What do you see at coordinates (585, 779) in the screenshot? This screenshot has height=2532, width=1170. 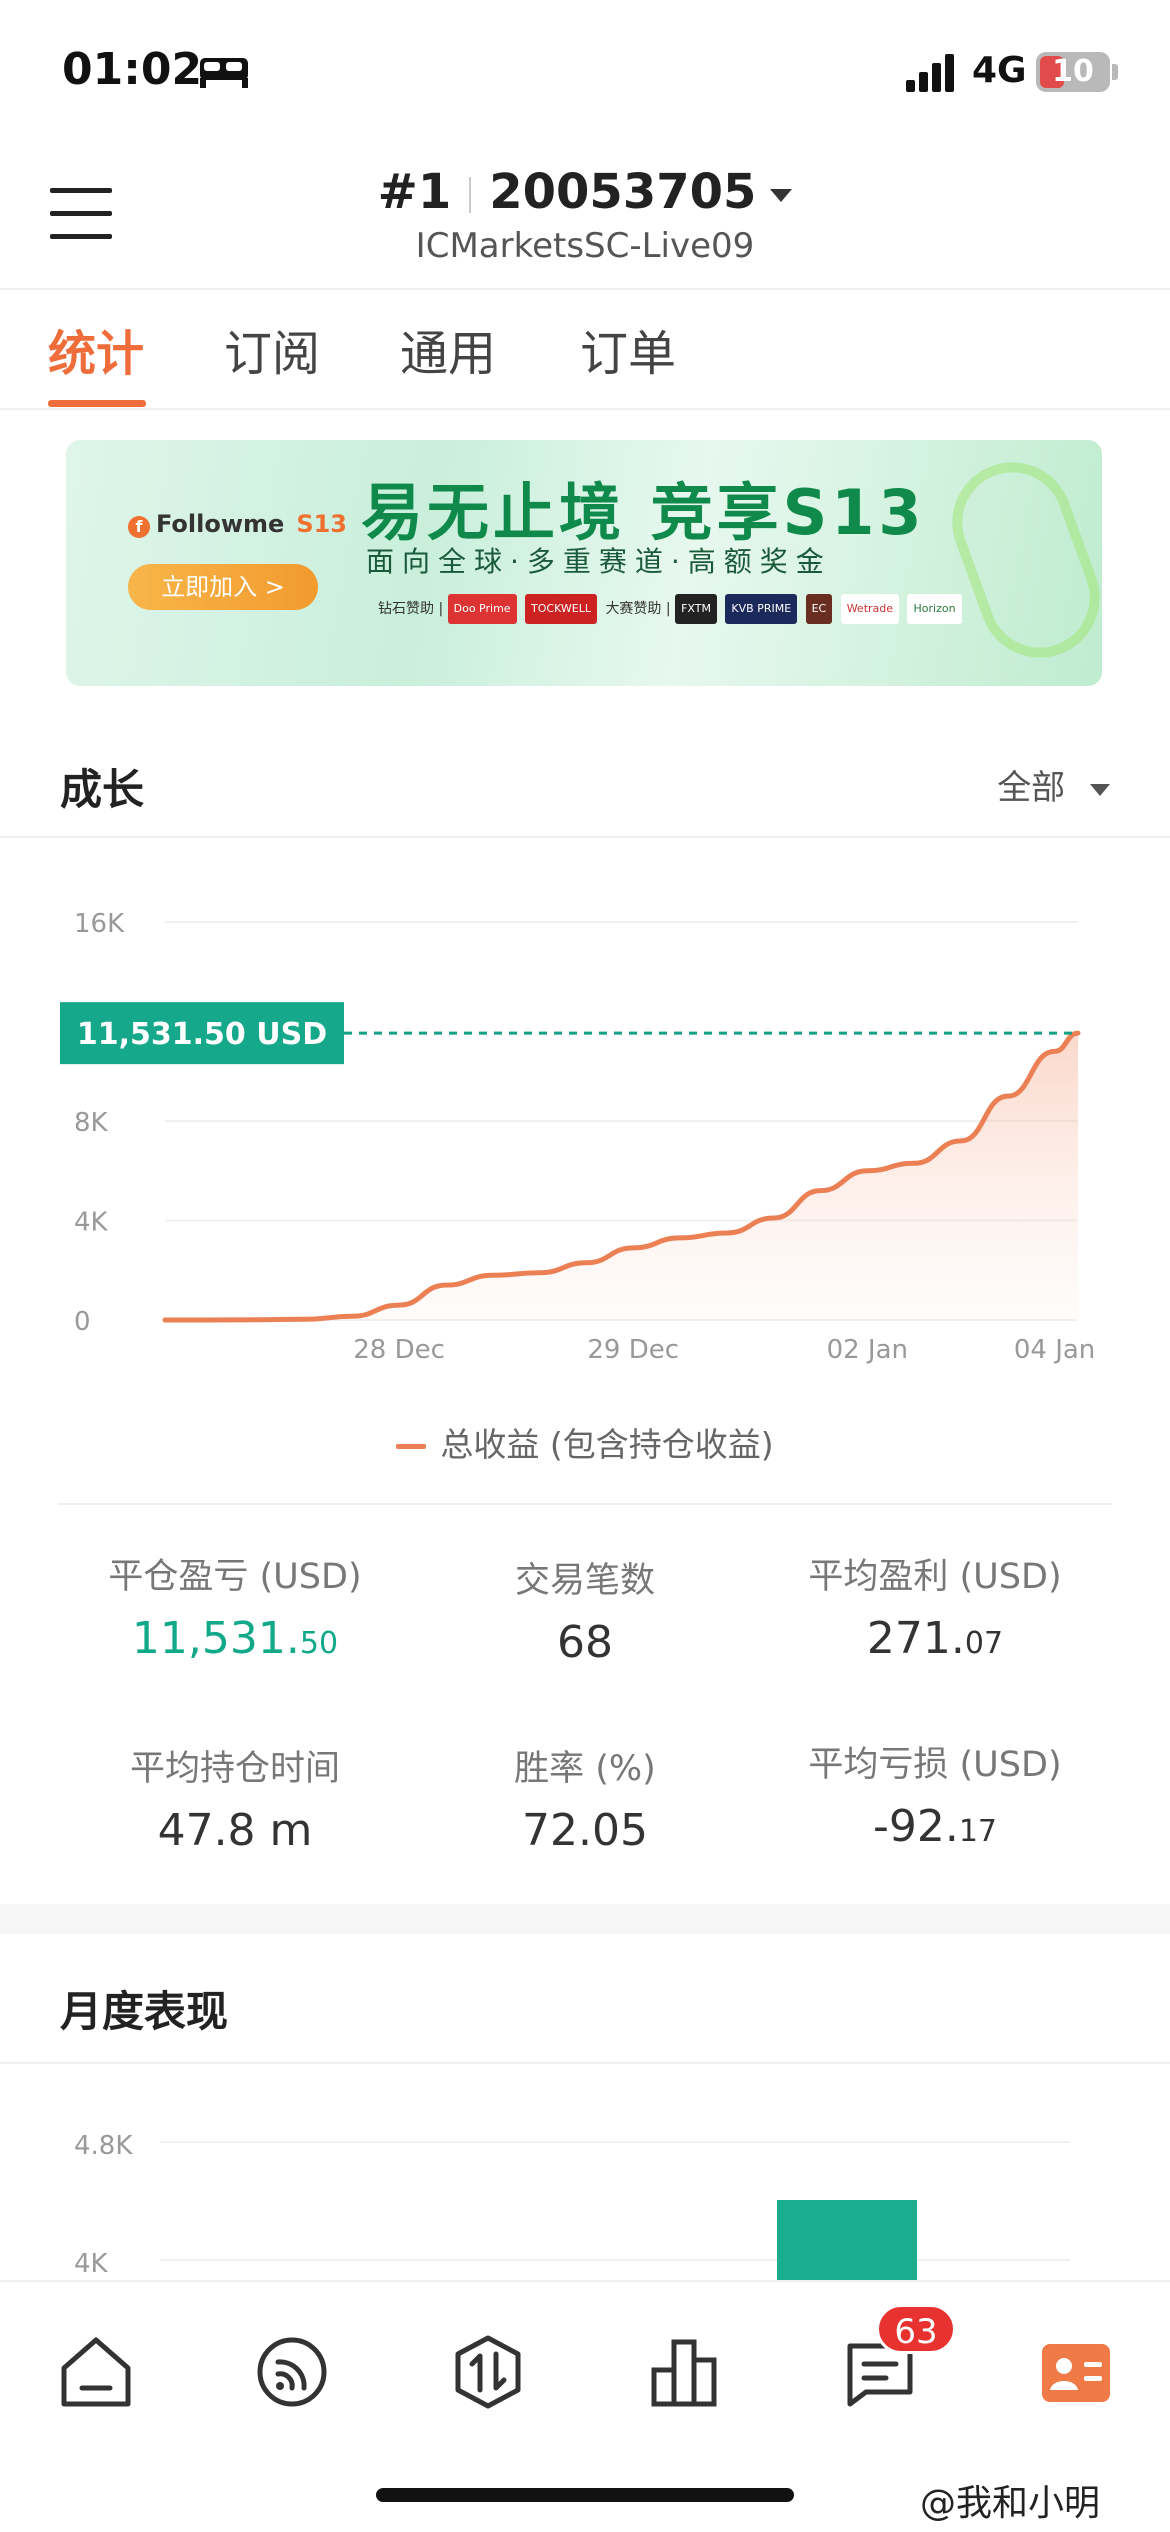 I see `growth-section-header: 成长 全部` at bounding box center [585, 779].